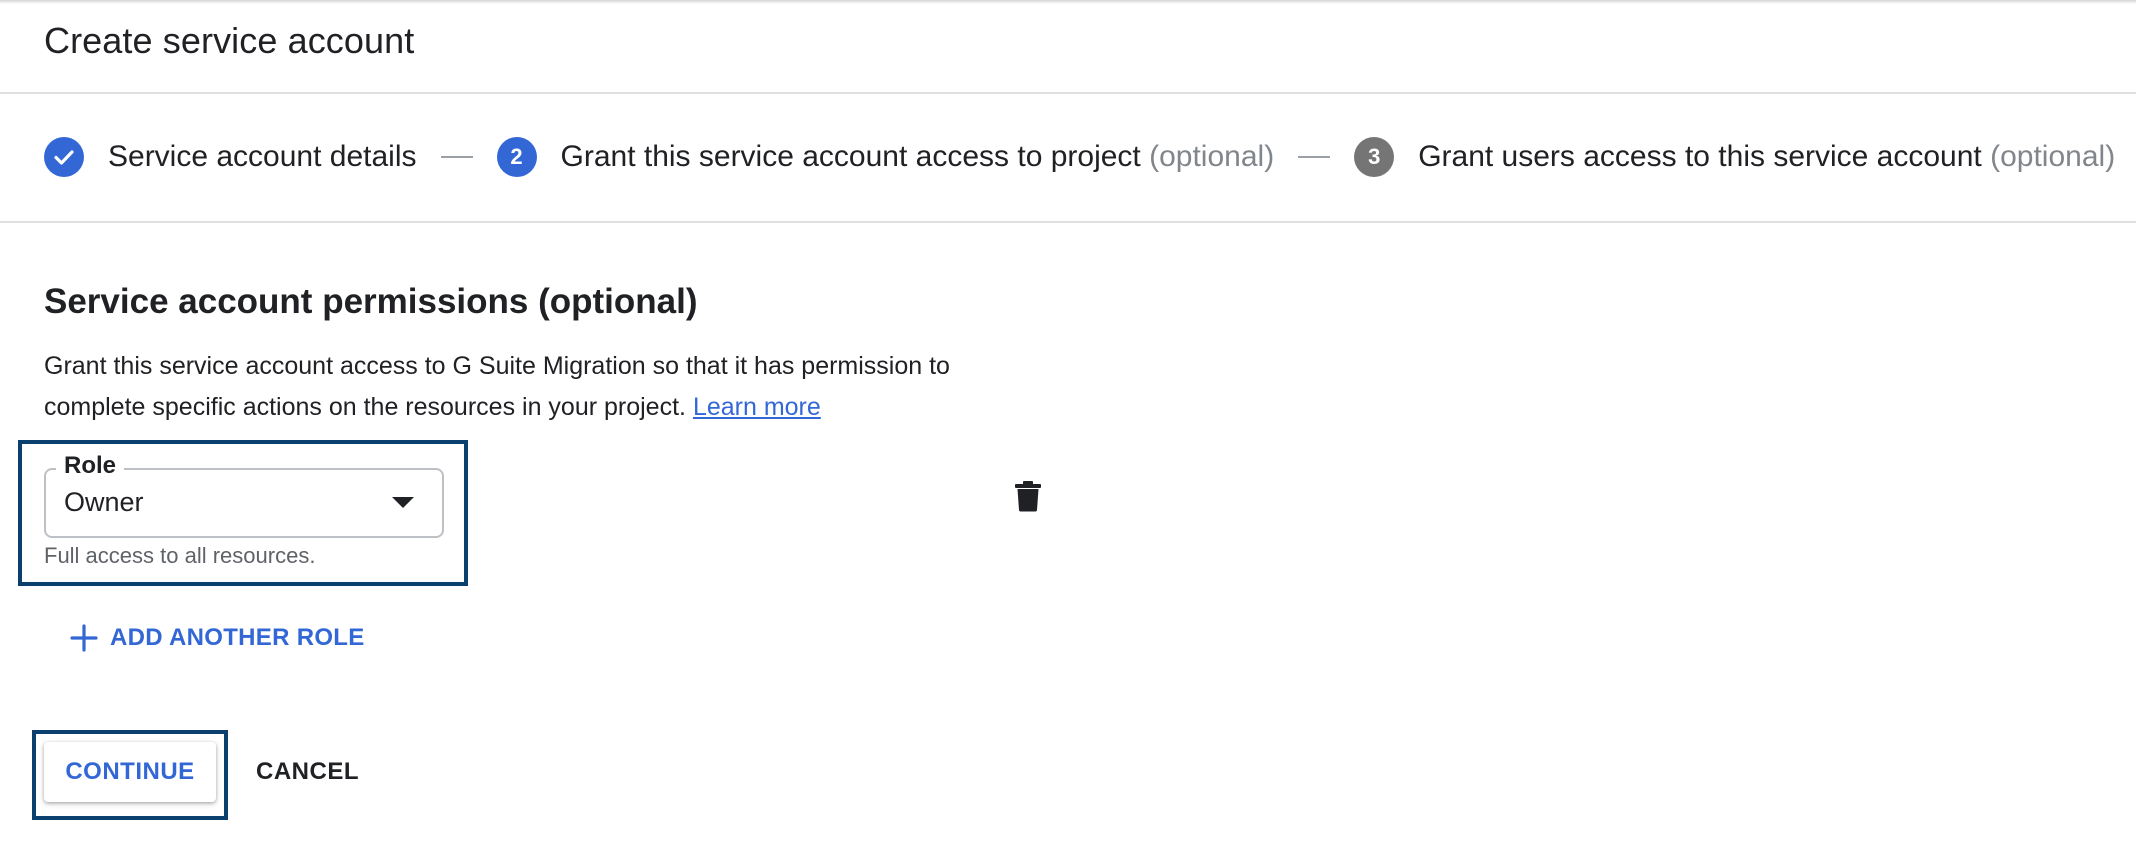  Describe the element at coordinates (307, 772) in the screenshot. I see `cancel-button: CANCEL` at that location.